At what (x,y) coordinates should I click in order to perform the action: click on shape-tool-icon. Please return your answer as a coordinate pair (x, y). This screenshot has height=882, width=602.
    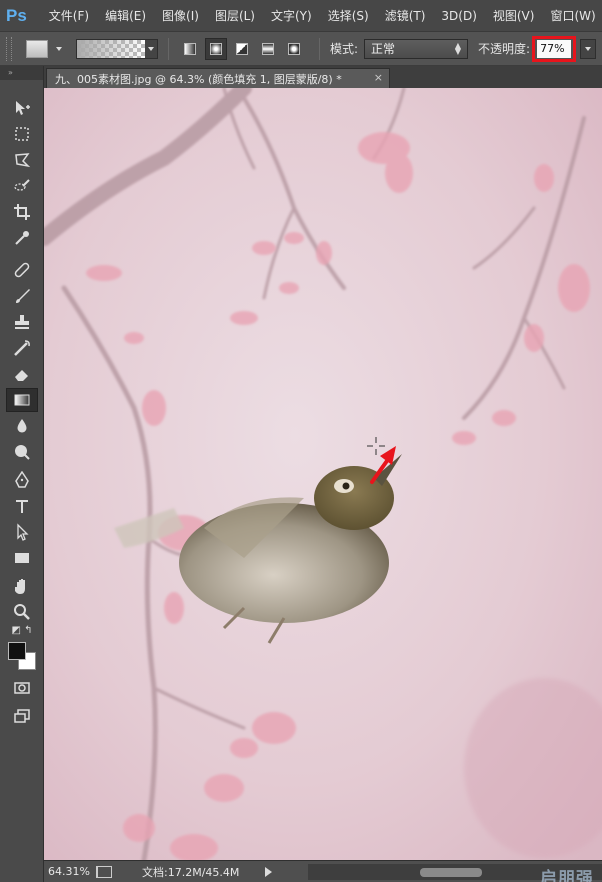
    Looking at the image, I should click on (22, 558).